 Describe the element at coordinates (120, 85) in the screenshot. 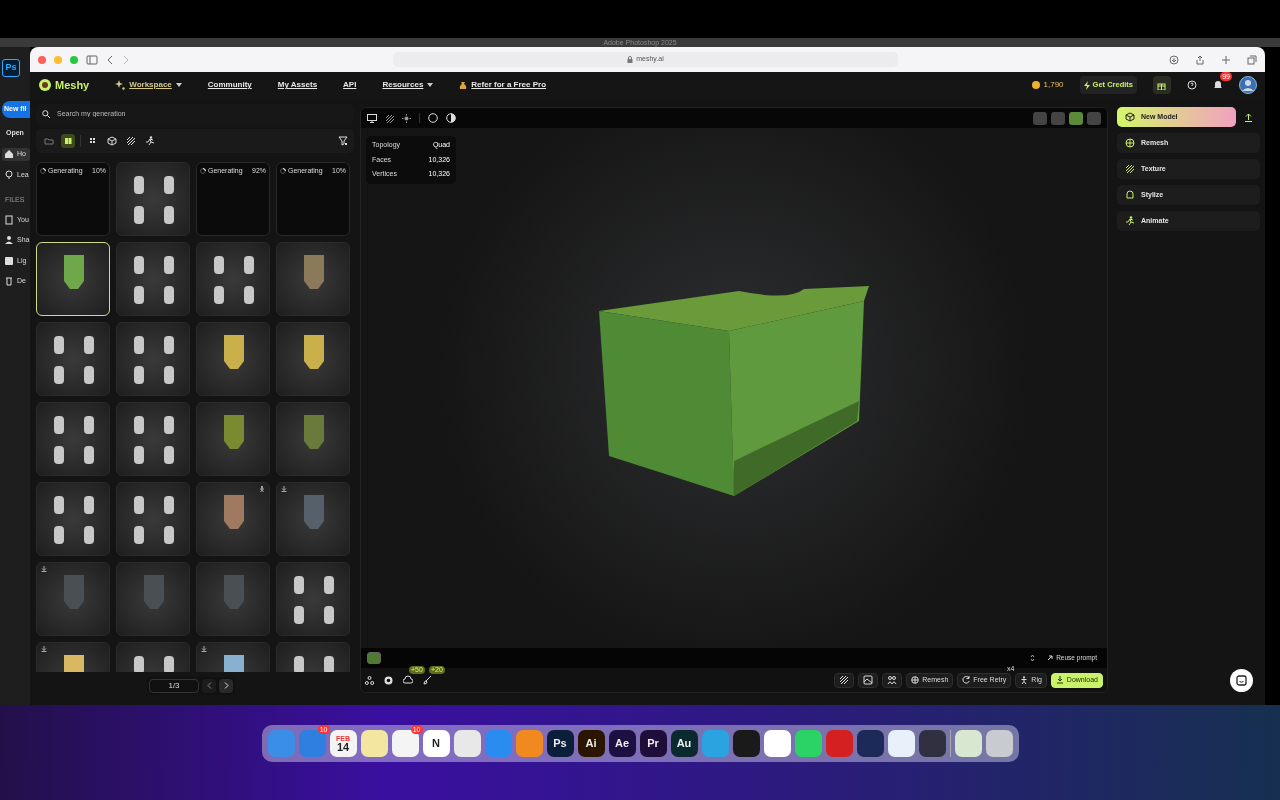

I see `sparkle-icon` at that location.